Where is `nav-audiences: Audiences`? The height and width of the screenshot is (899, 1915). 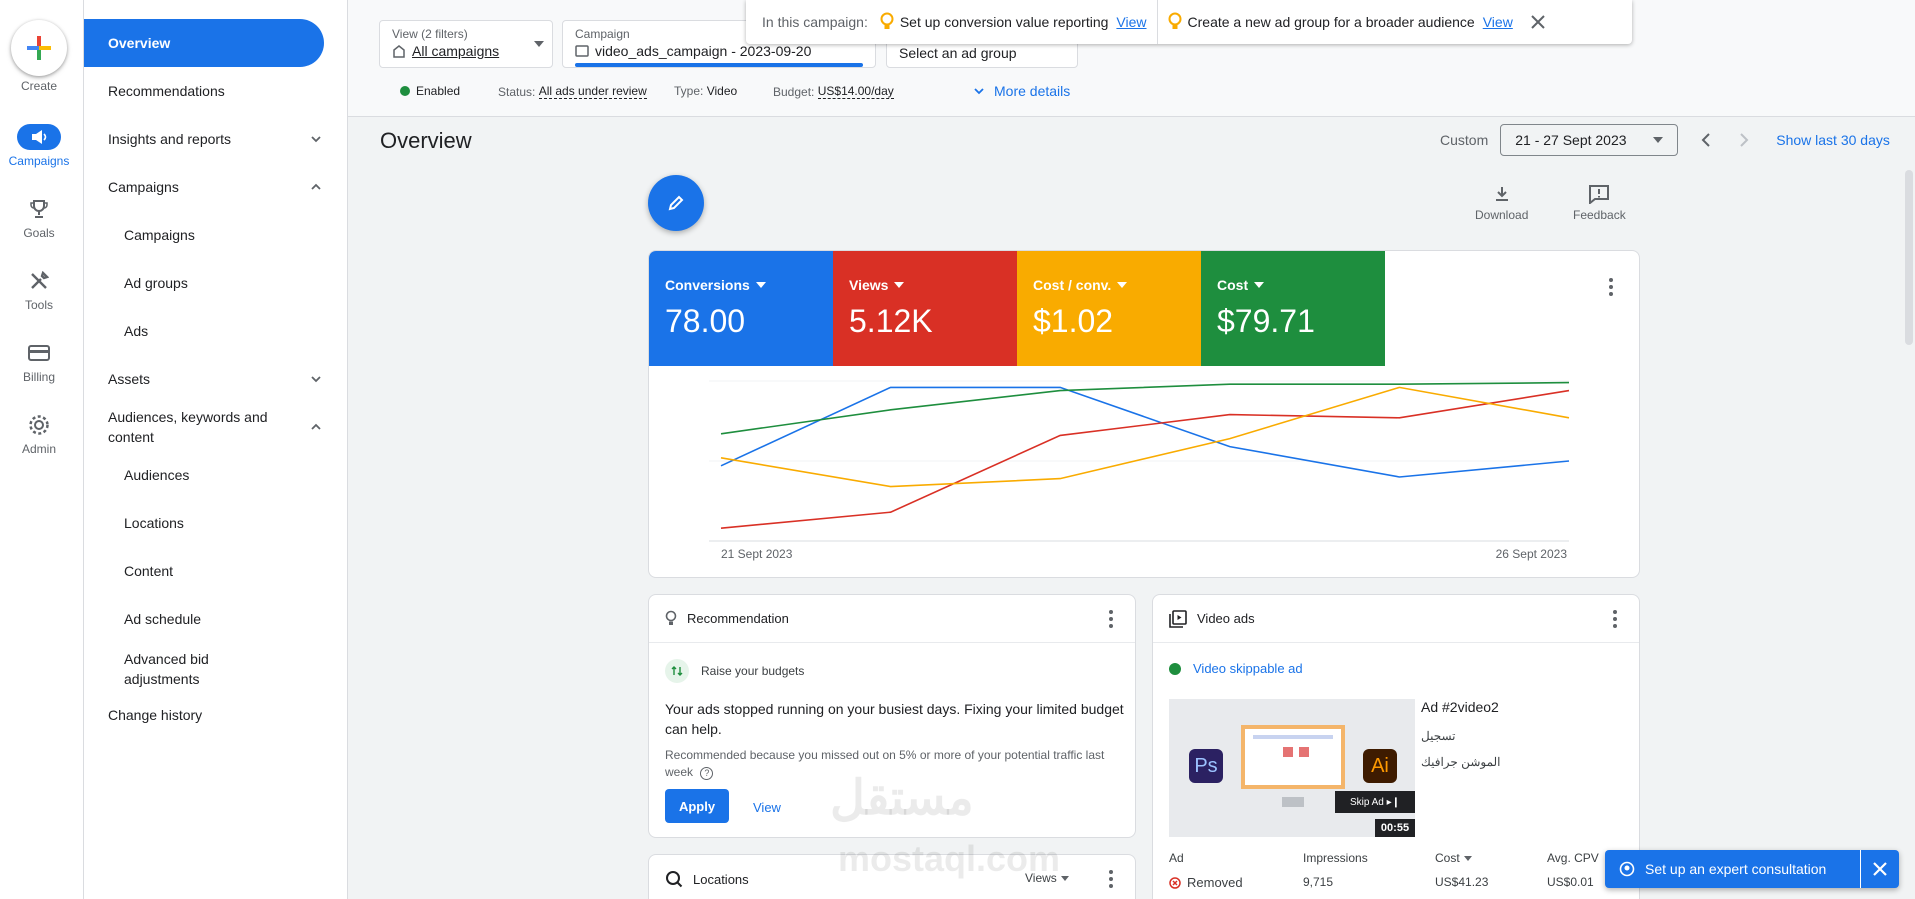
nav-audiences: Audiences is located at coordinates (204, 475).